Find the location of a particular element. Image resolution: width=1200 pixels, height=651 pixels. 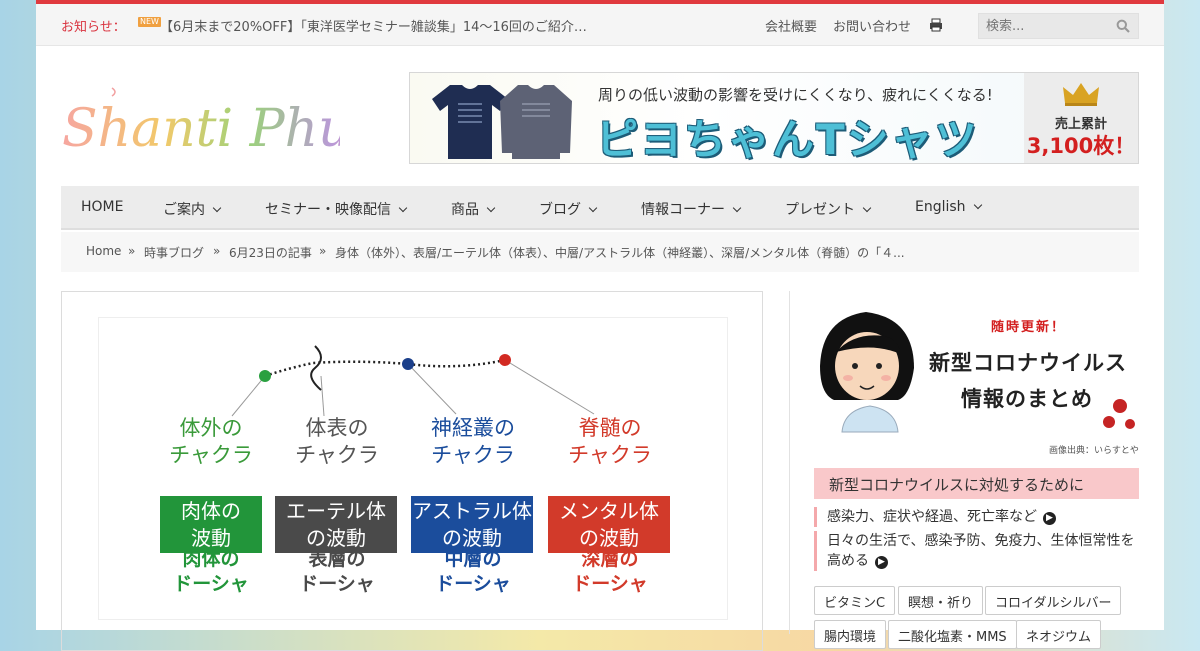

image-credit: 画像出典：いらすとや is located at coordinates (1094, 451).